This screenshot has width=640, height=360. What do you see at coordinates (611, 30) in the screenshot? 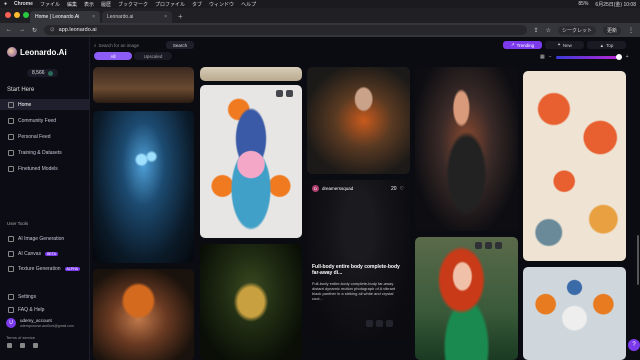
I see `update-button: 更新` at bounding box center [611, 30].